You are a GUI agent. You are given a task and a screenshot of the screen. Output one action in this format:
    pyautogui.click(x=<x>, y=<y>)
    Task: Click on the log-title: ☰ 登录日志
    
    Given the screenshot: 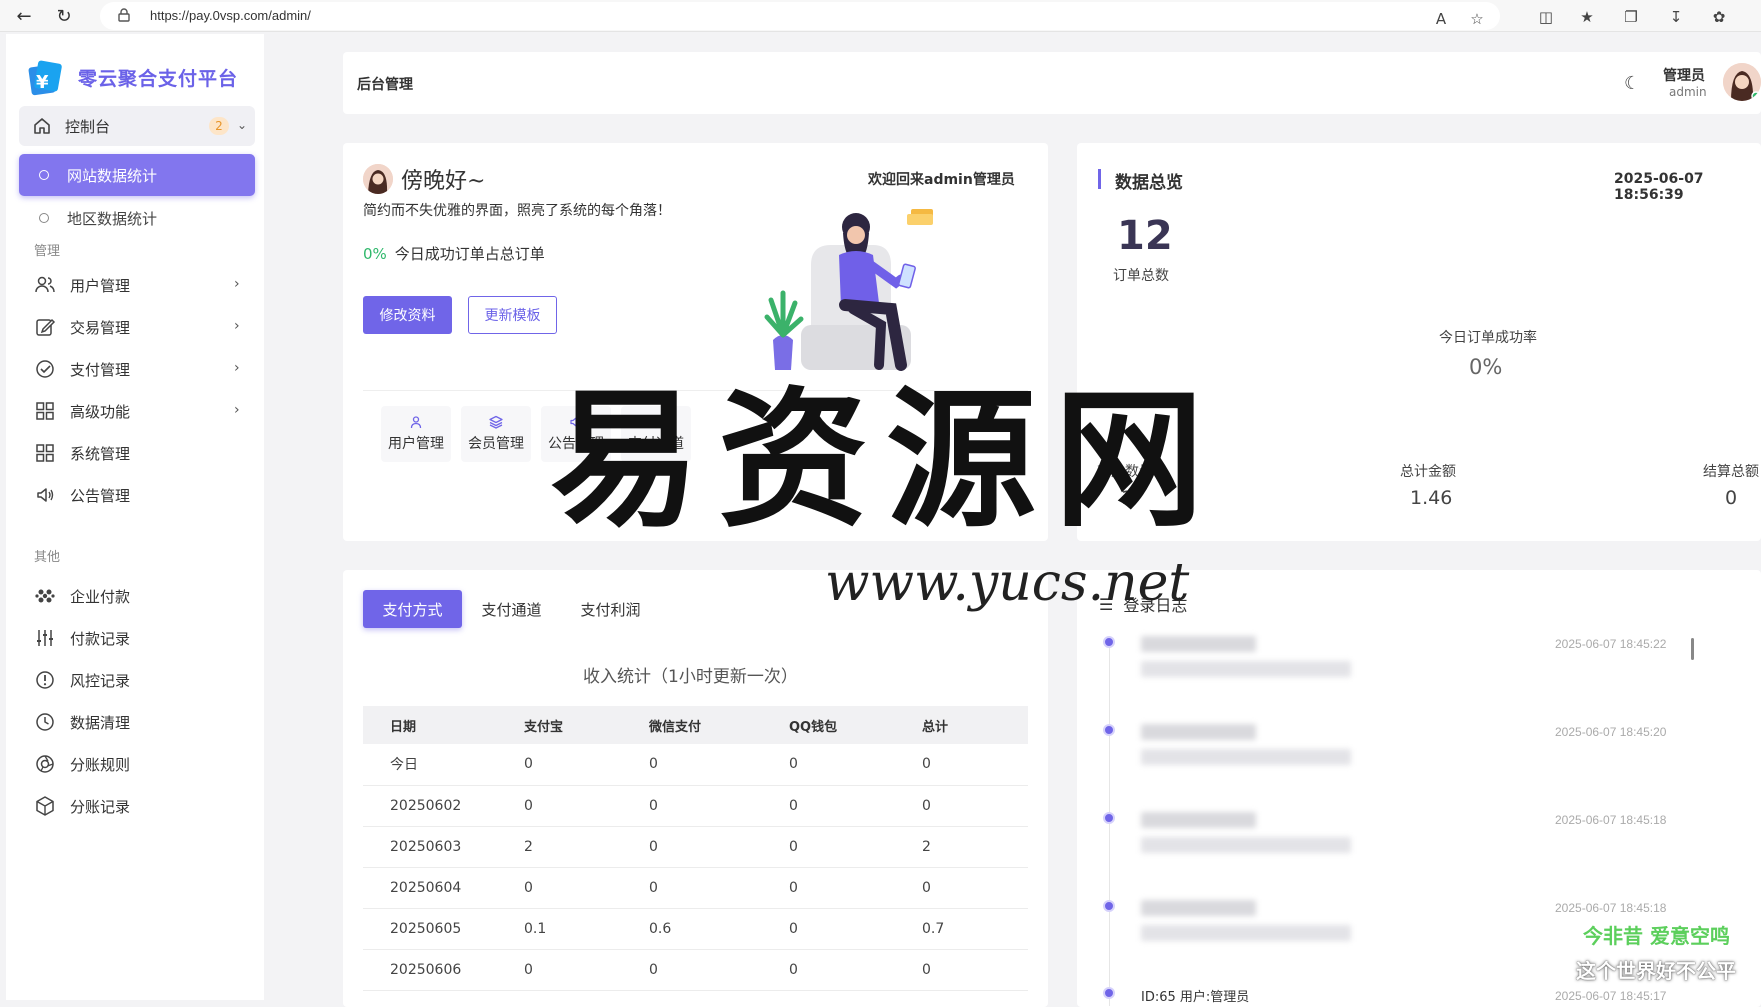 What is the action you would take?
    pyautogui.click(x=1143, y=604)
    